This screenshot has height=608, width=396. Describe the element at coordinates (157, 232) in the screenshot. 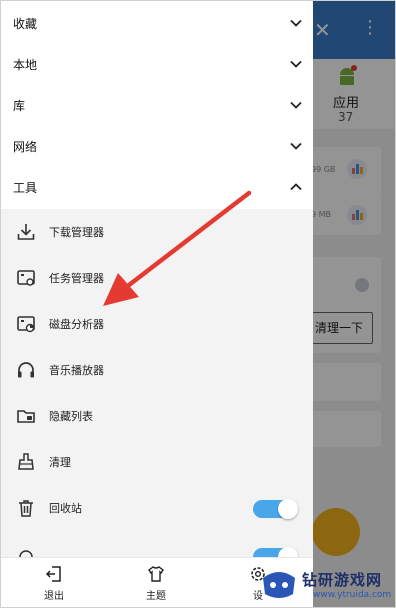

I see `tool-download-manager: 下载管理器` at that location.